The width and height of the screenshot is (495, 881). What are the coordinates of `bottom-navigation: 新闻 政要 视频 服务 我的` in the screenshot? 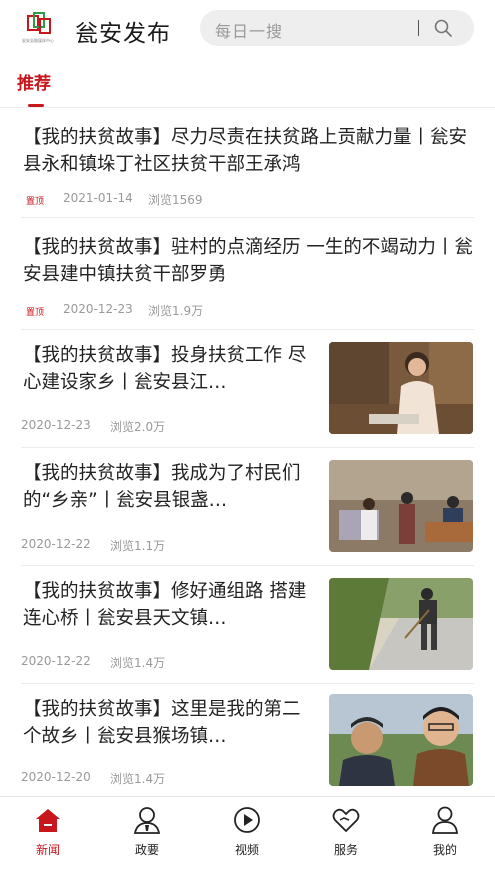 It's located at (247, 838).